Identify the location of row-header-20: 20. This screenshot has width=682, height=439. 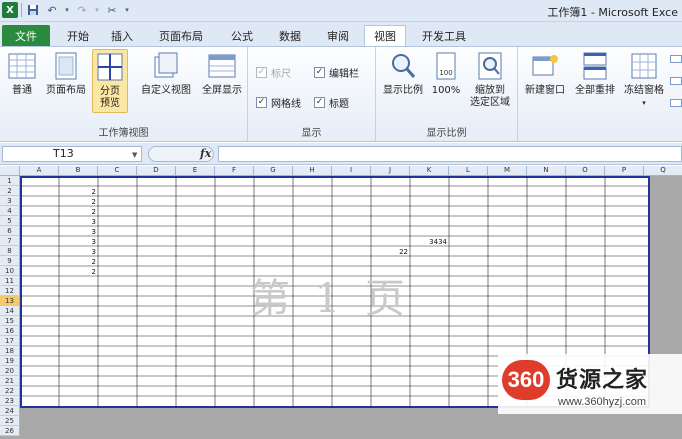
(10, 371).